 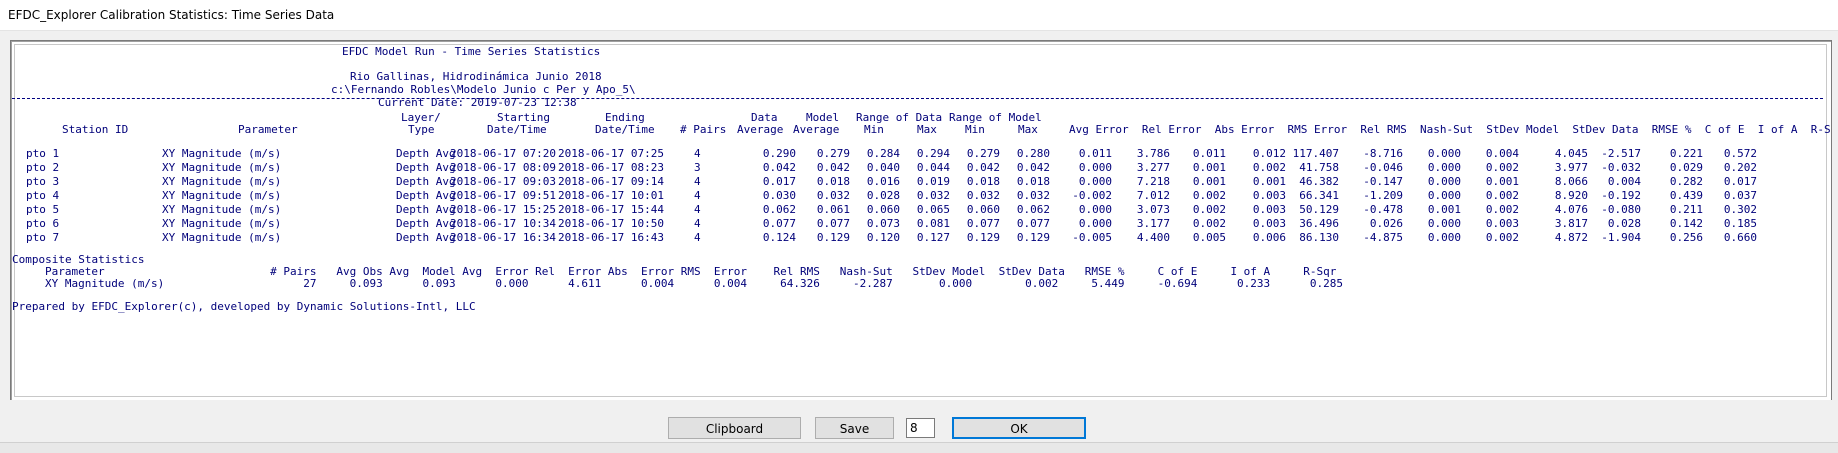 I want to click on row-stat-value: 0.016, so click(x=883, y=181).